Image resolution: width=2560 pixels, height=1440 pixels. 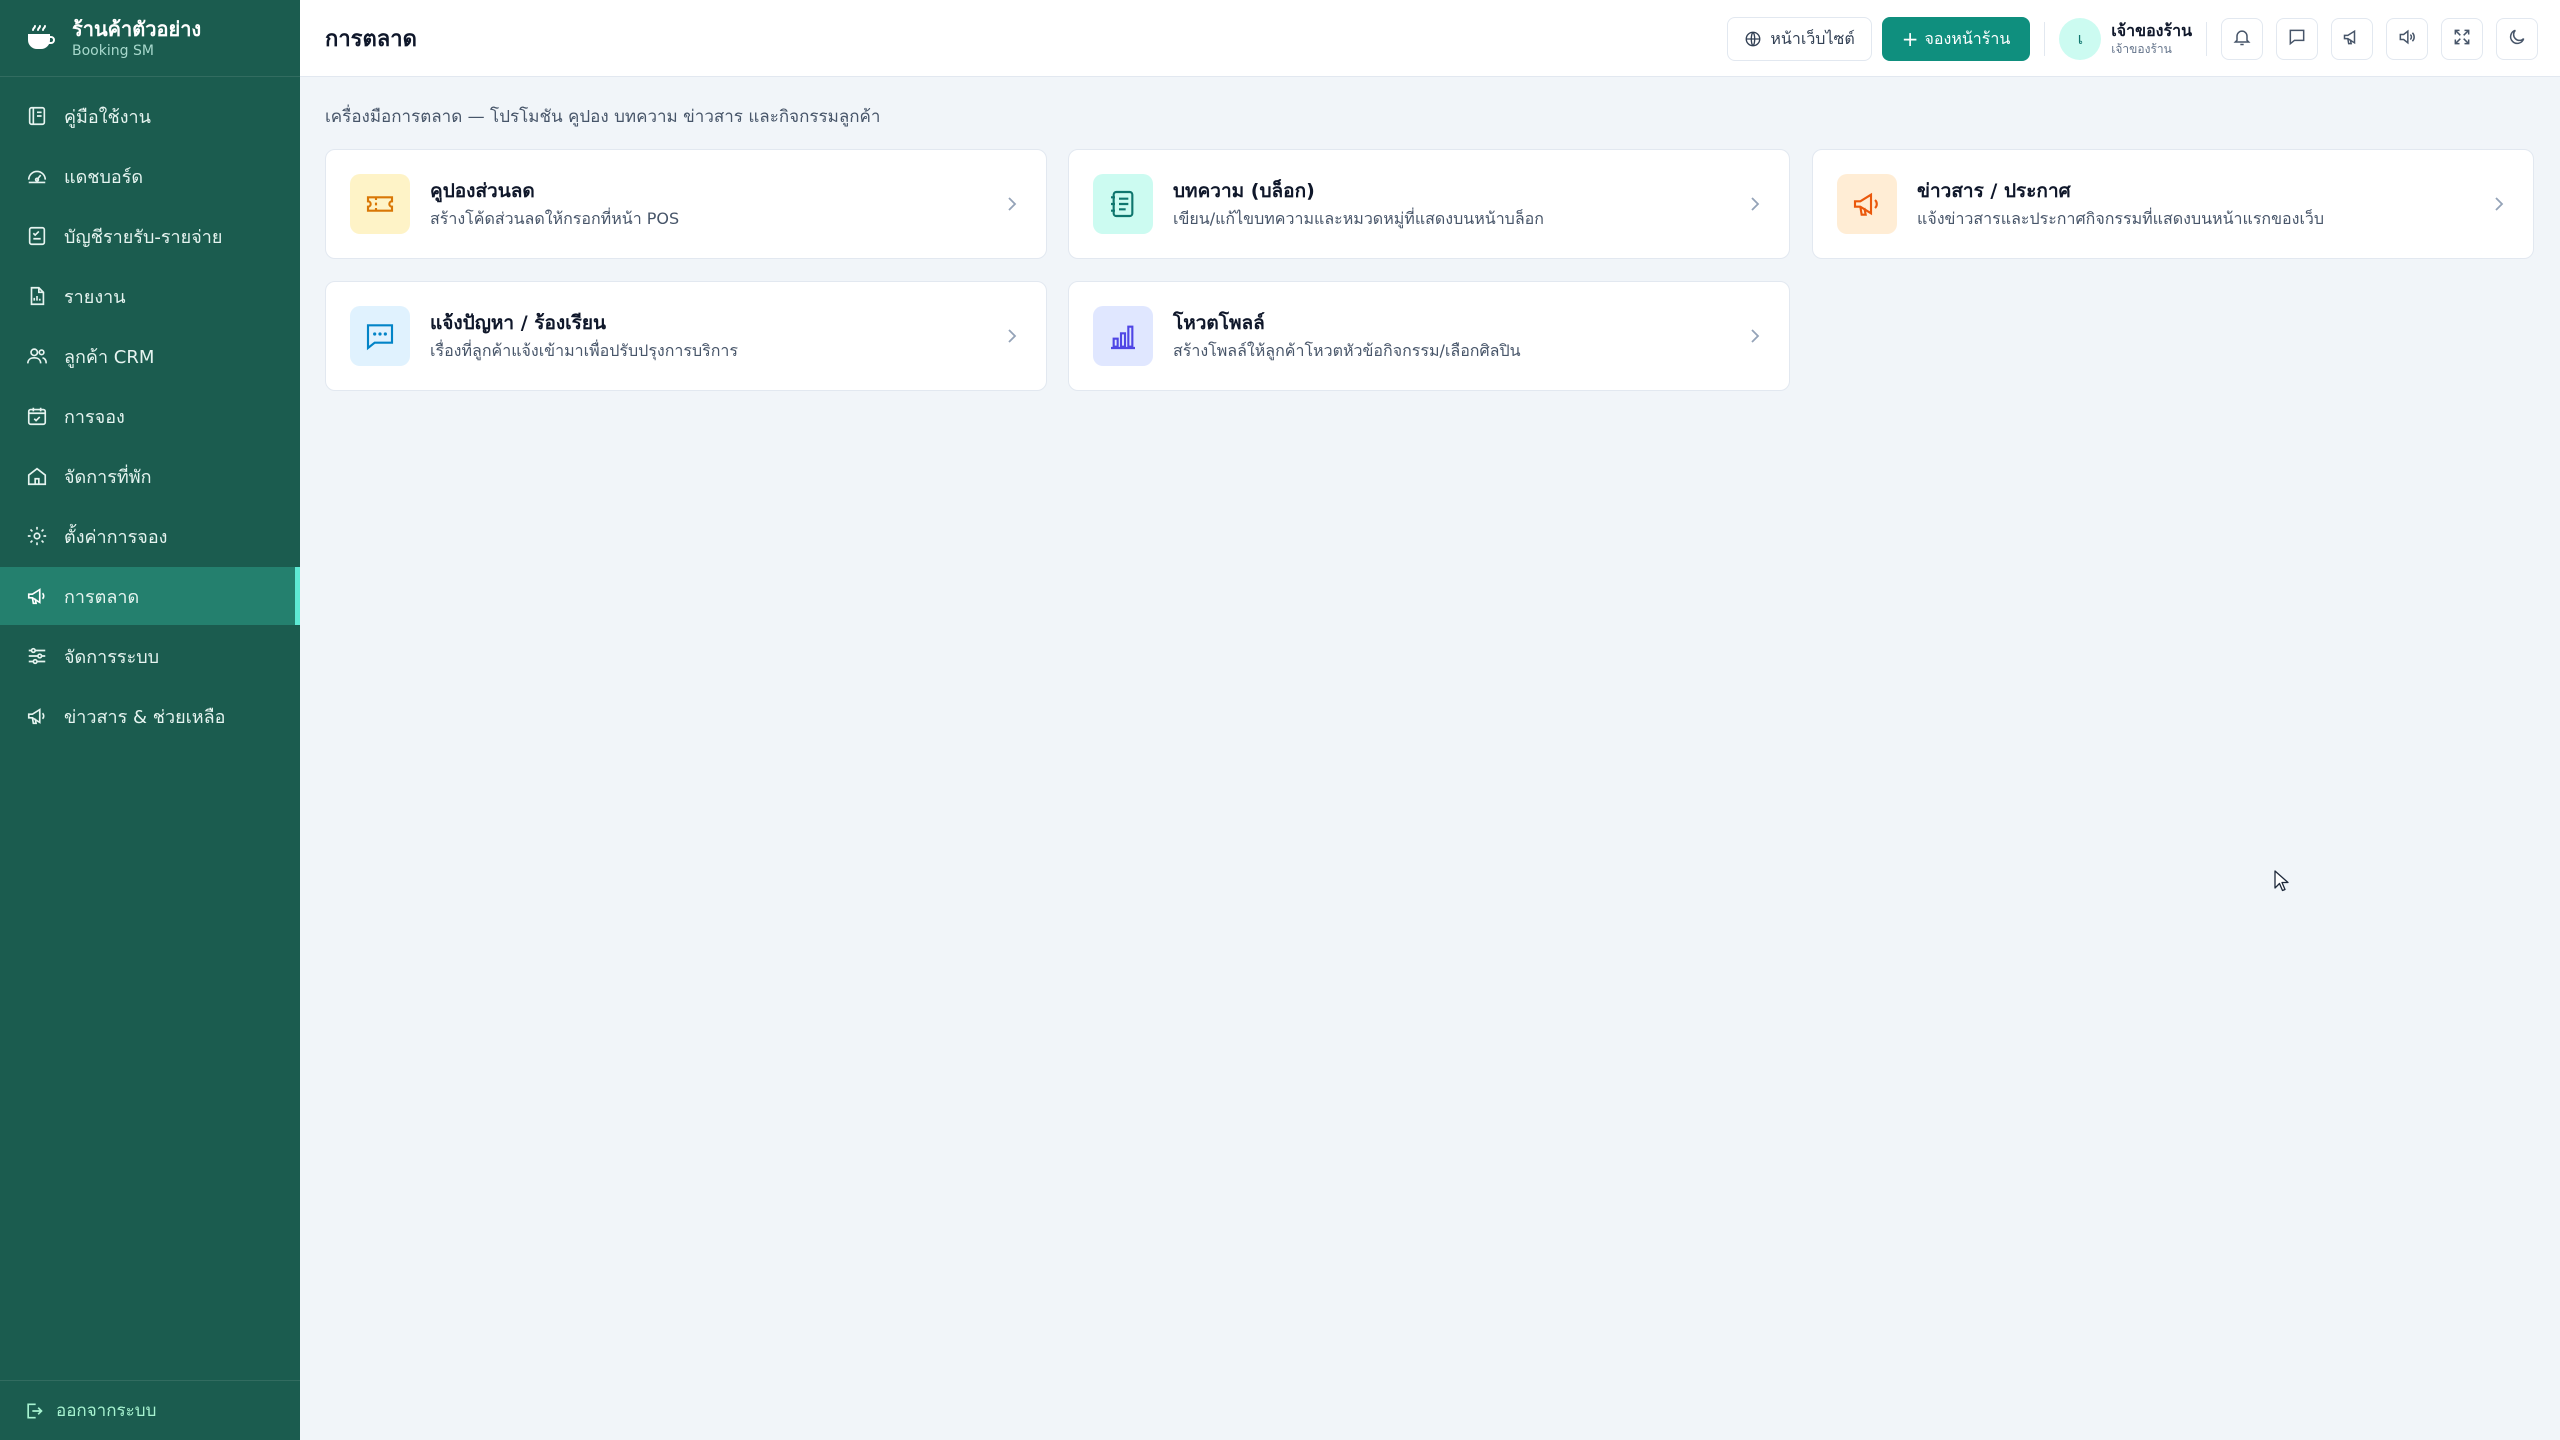 I want to click on mouse-cursor-icon, so click(x=2282, y=883).